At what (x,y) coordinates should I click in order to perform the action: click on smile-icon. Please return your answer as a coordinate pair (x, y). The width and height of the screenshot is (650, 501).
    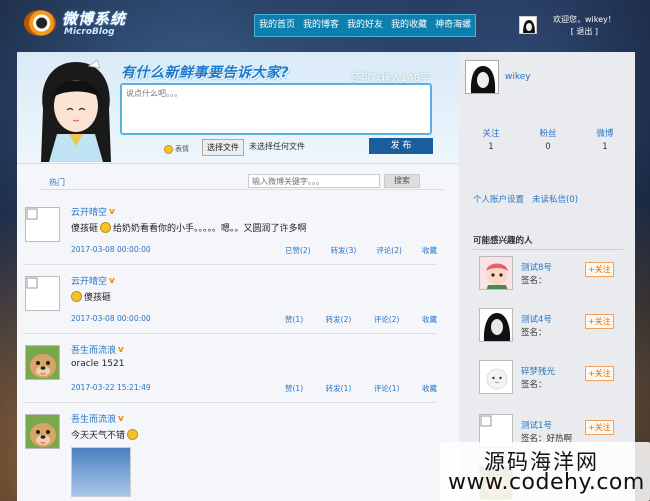
    Looking at the image, I should click on (168, 149).